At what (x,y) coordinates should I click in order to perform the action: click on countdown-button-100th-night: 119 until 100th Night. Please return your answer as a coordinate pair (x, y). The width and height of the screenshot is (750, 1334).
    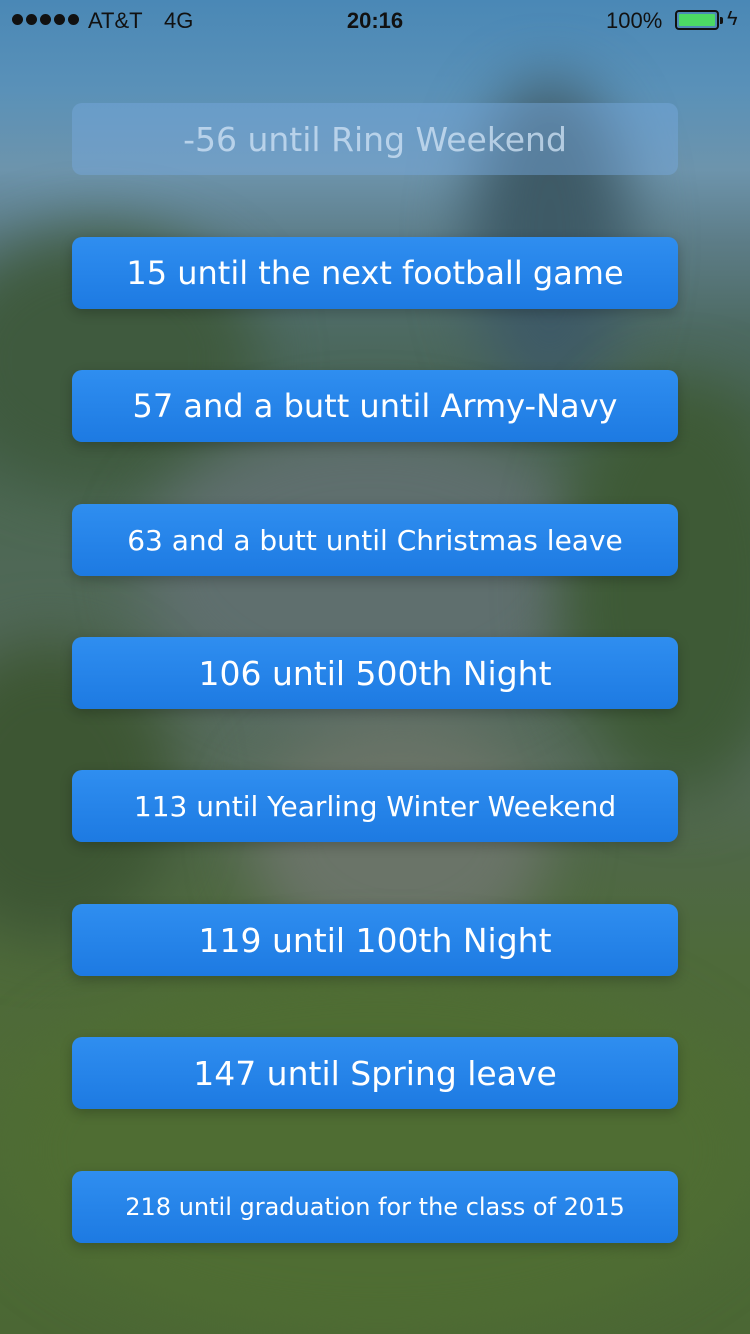
    Looking at the image, I should click on (375, 940).